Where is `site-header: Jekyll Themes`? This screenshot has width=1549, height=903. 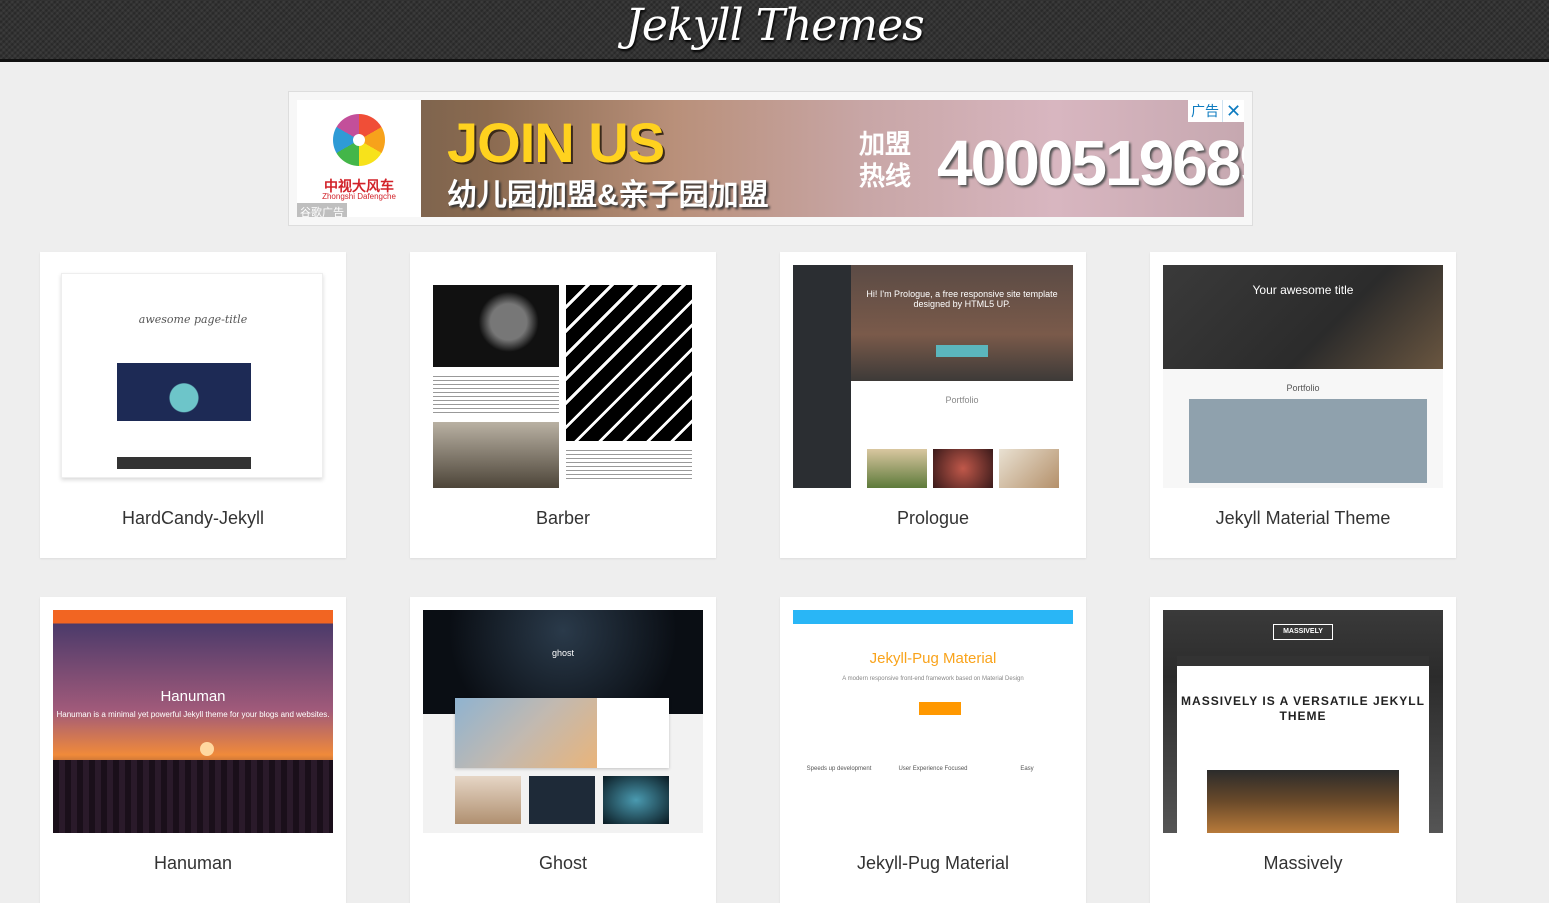
site-header: Jekyll Themes is located at coordinates (774, 31).